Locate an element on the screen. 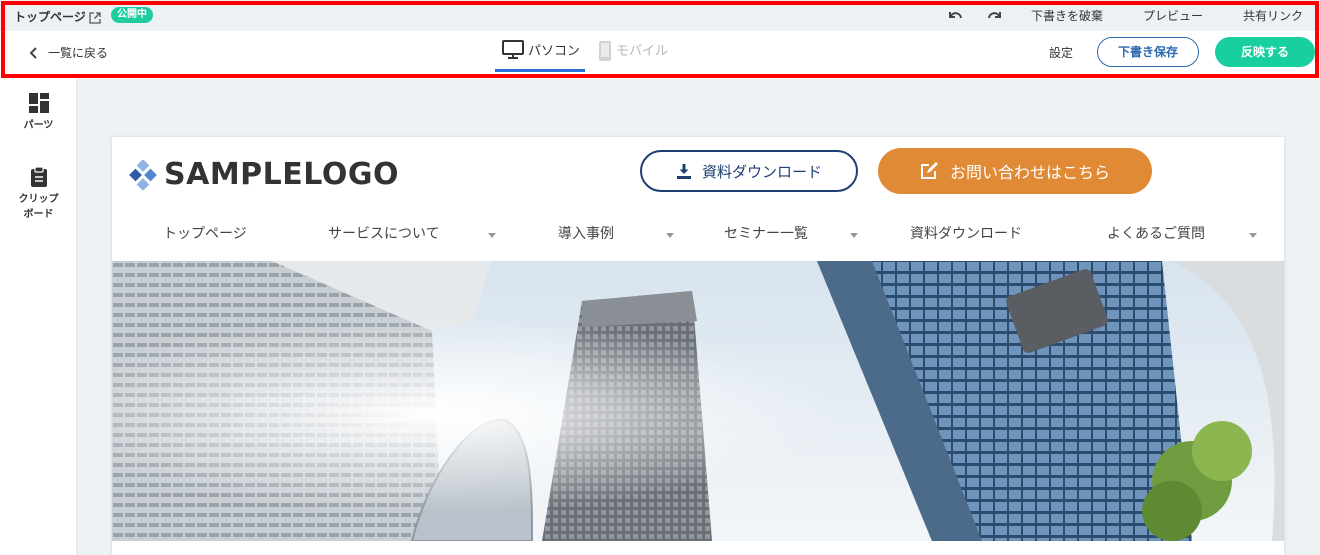  nav-item-services: サービスについて is located at coordinates (384, 233).